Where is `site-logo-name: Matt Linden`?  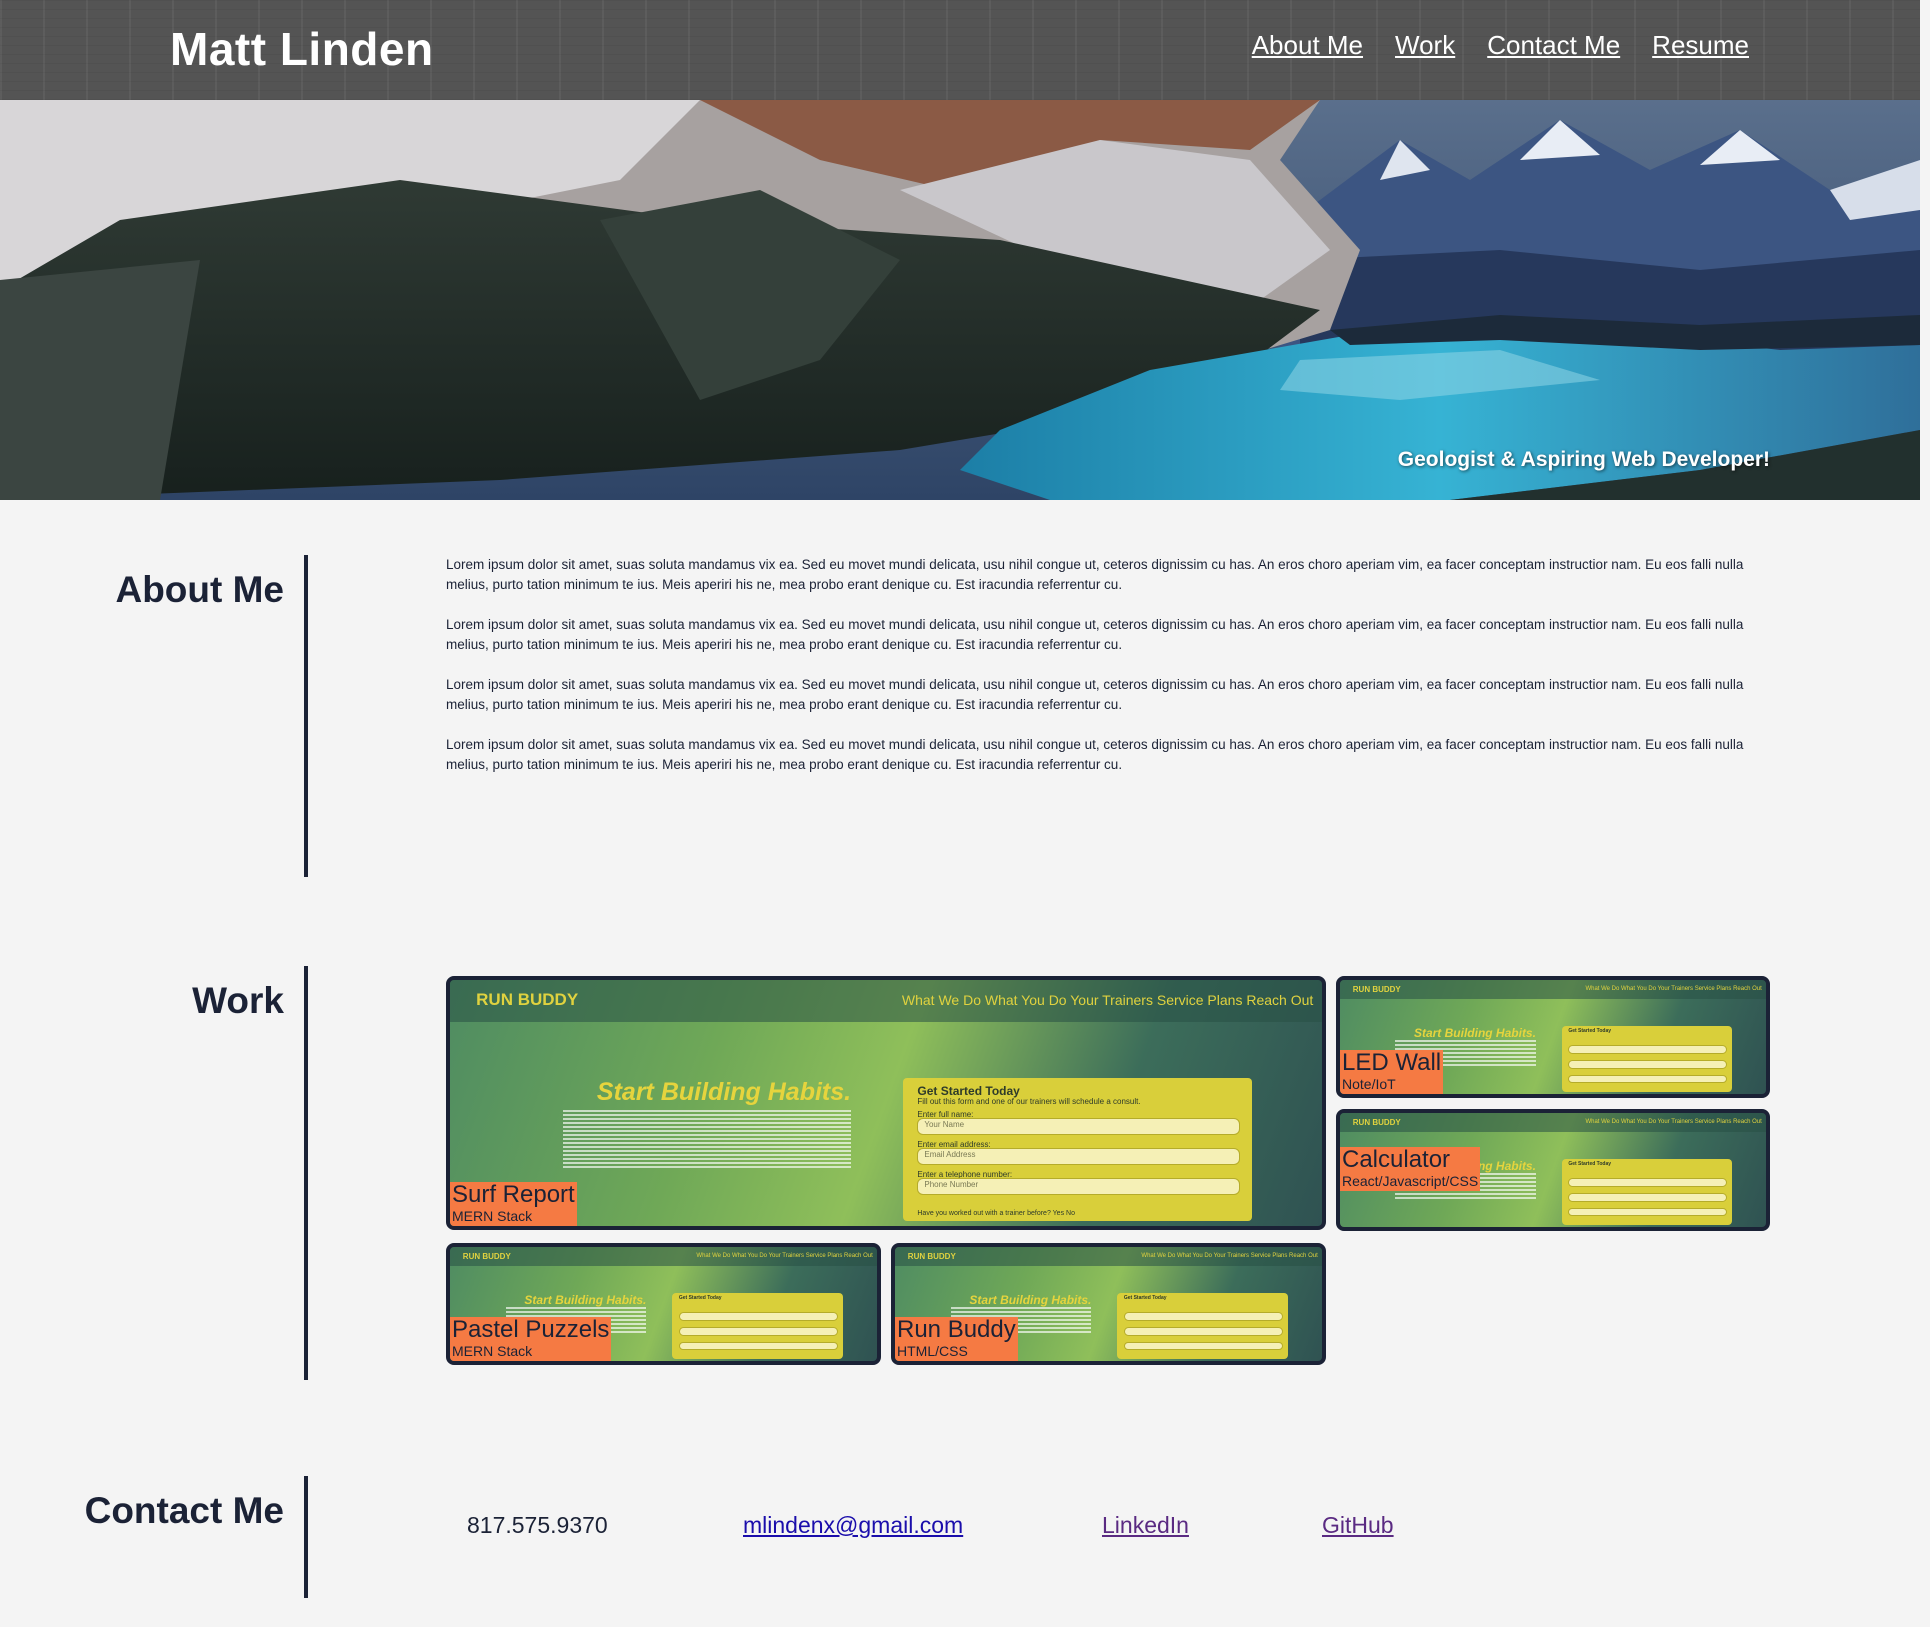
site-logo-name: Matt Linden is located at coordinates (302, 49).